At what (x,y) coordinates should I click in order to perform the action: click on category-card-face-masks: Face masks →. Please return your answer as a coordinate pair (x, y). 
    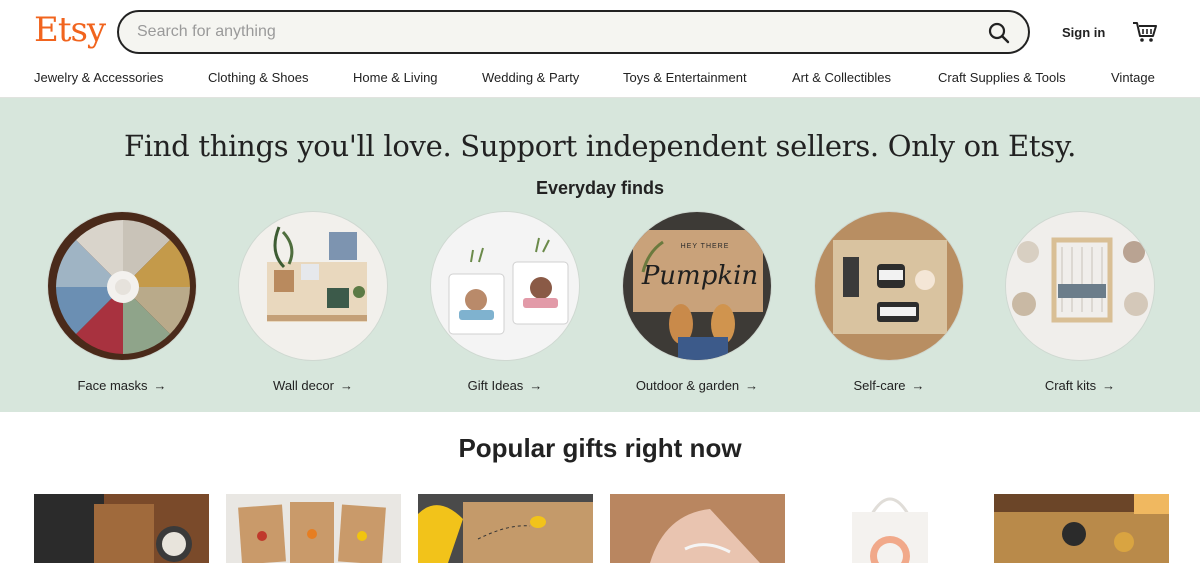
    Looking at the image, I should click on (122, 302).